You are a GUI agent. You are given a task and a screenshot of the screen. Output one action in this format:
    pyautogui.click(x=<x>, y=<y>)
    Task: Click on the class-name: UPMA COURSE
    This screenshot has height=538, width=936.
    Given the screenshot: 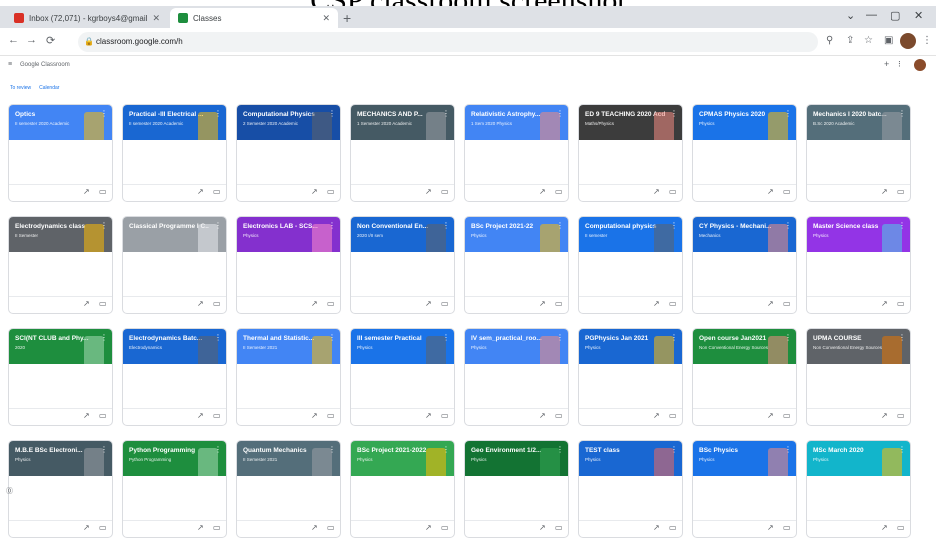 What is the action you would take?
    pyautogui.click(x=853, y=338)
    